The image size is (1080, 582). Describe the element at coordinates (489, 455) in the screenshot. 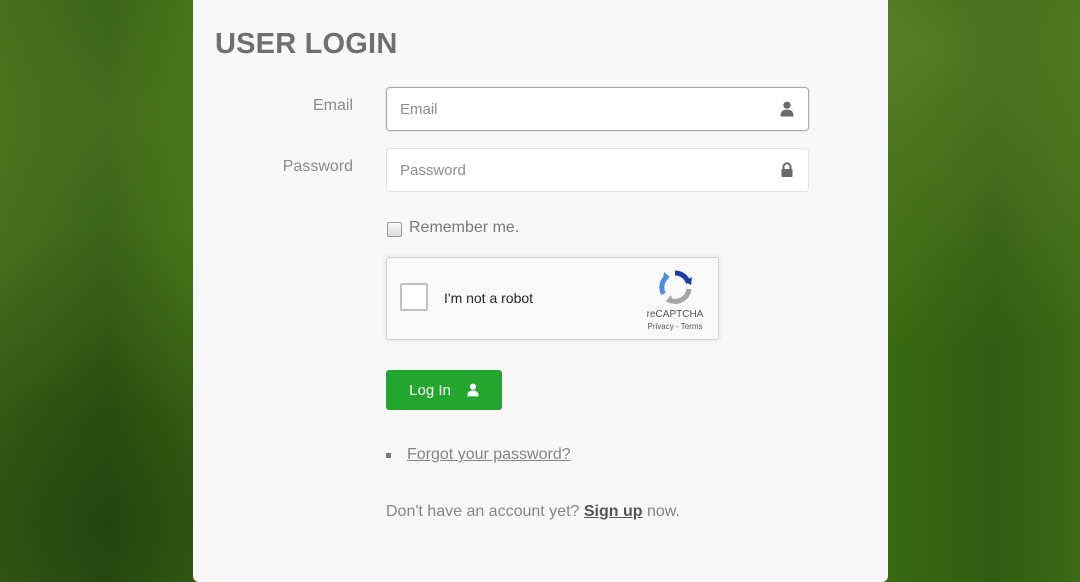

I see `forgot-password-link: Forgot your password?` at that location.